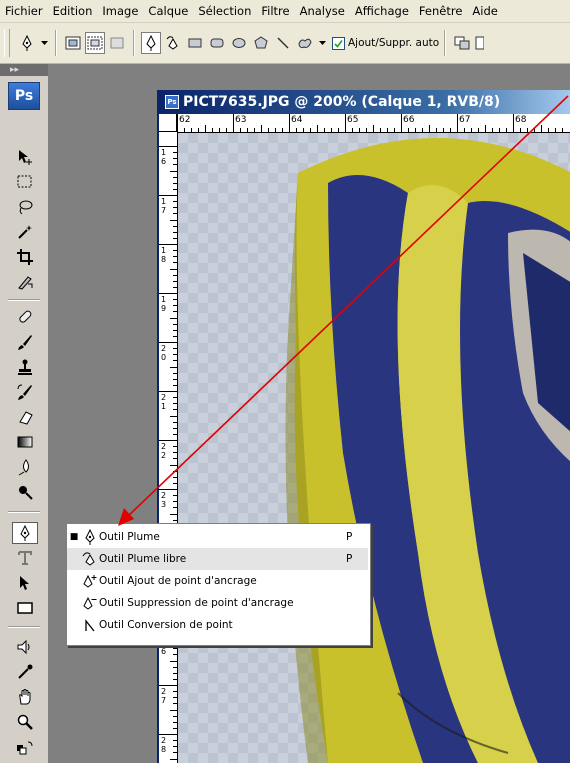 Image resolution: width=570 pixels, height=763 pixels. What do you see at coordinates (164, 745) in the screenshot?
I see `ruler-label: 28` at bounding box center [164, 745].